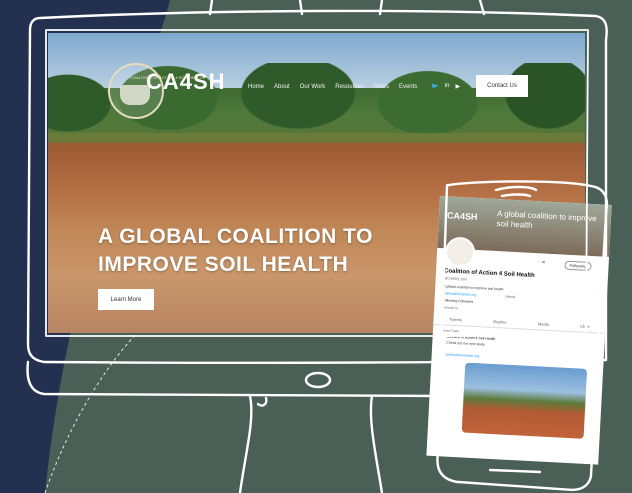 The image size is (632, 493). What do you see at coordinates (460, 252) in the screenshot?
I see `profile-avatar` at bounding box center [460, 252].